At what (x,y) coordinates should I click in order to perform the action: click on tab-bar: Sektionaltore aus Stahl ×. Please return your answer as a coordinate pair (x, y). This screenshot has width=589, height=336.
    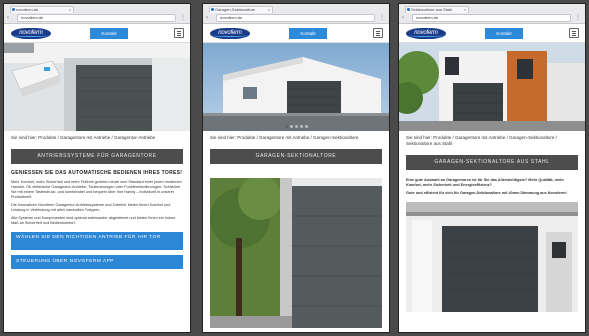
    Looking at the image, I should click on (492, 8).